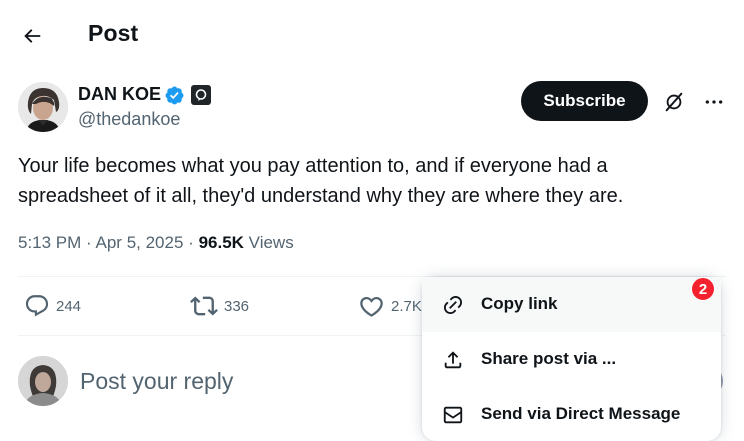 Image resolution: width=744 pixels, height=441 pixels. I want to click on send-direct-message-menu-item: Send via Direct Message, so click(571, 414).